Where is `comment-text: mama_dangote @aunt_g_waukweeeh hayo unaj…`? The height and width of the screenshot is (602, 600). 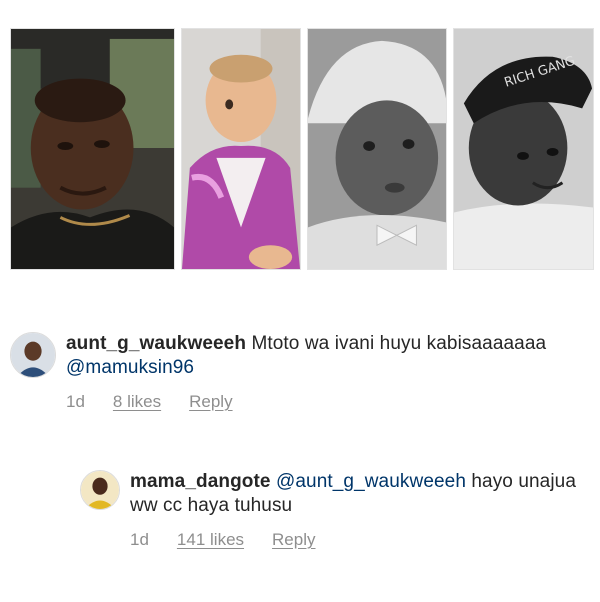
comment-text: mama_dangote @aunt_g_waukweeeh hayo unaj… is located at coordinates (361, 494).